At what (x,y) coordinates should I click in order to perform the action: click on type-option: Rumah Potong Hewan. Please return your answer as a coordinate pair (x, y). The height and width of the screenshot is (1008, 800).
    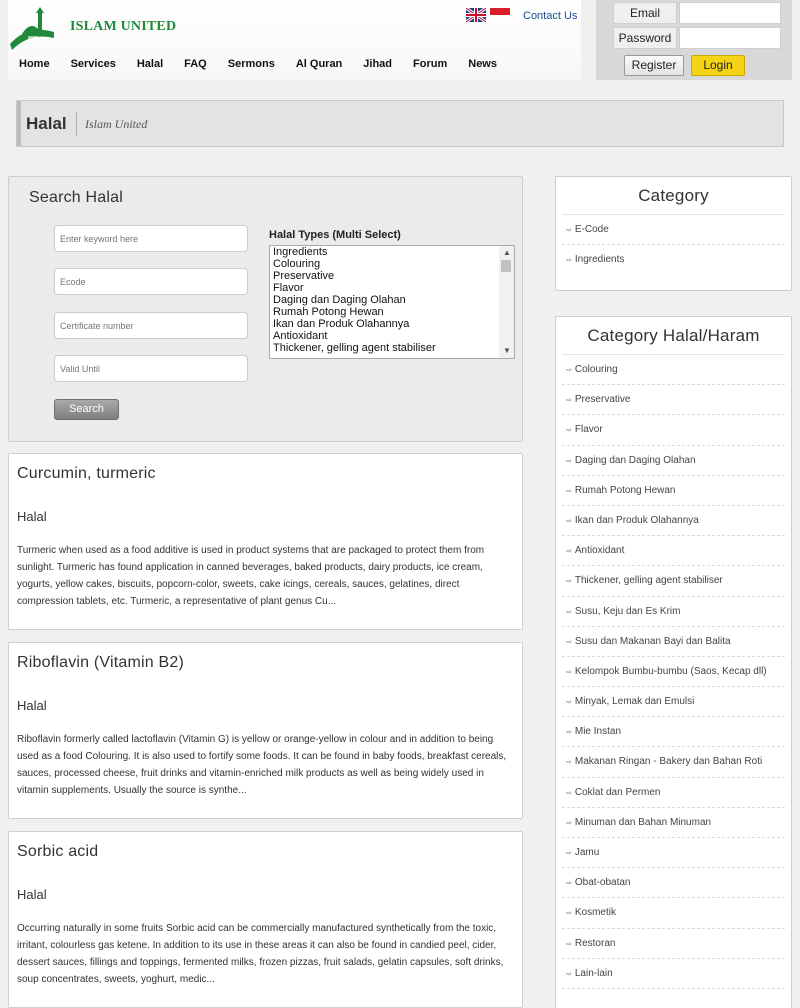
    Looking at the image, I should click on (392, 312).